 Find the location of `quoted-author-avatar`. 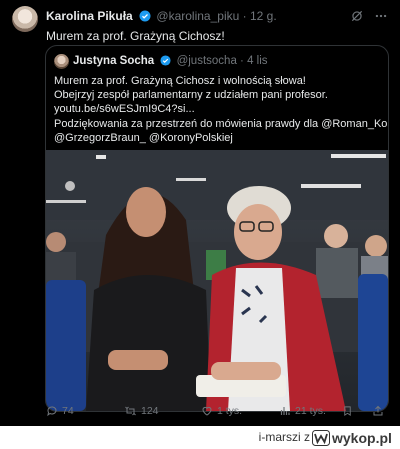

quoted-author-avatar is located at coordinates (61, 61).